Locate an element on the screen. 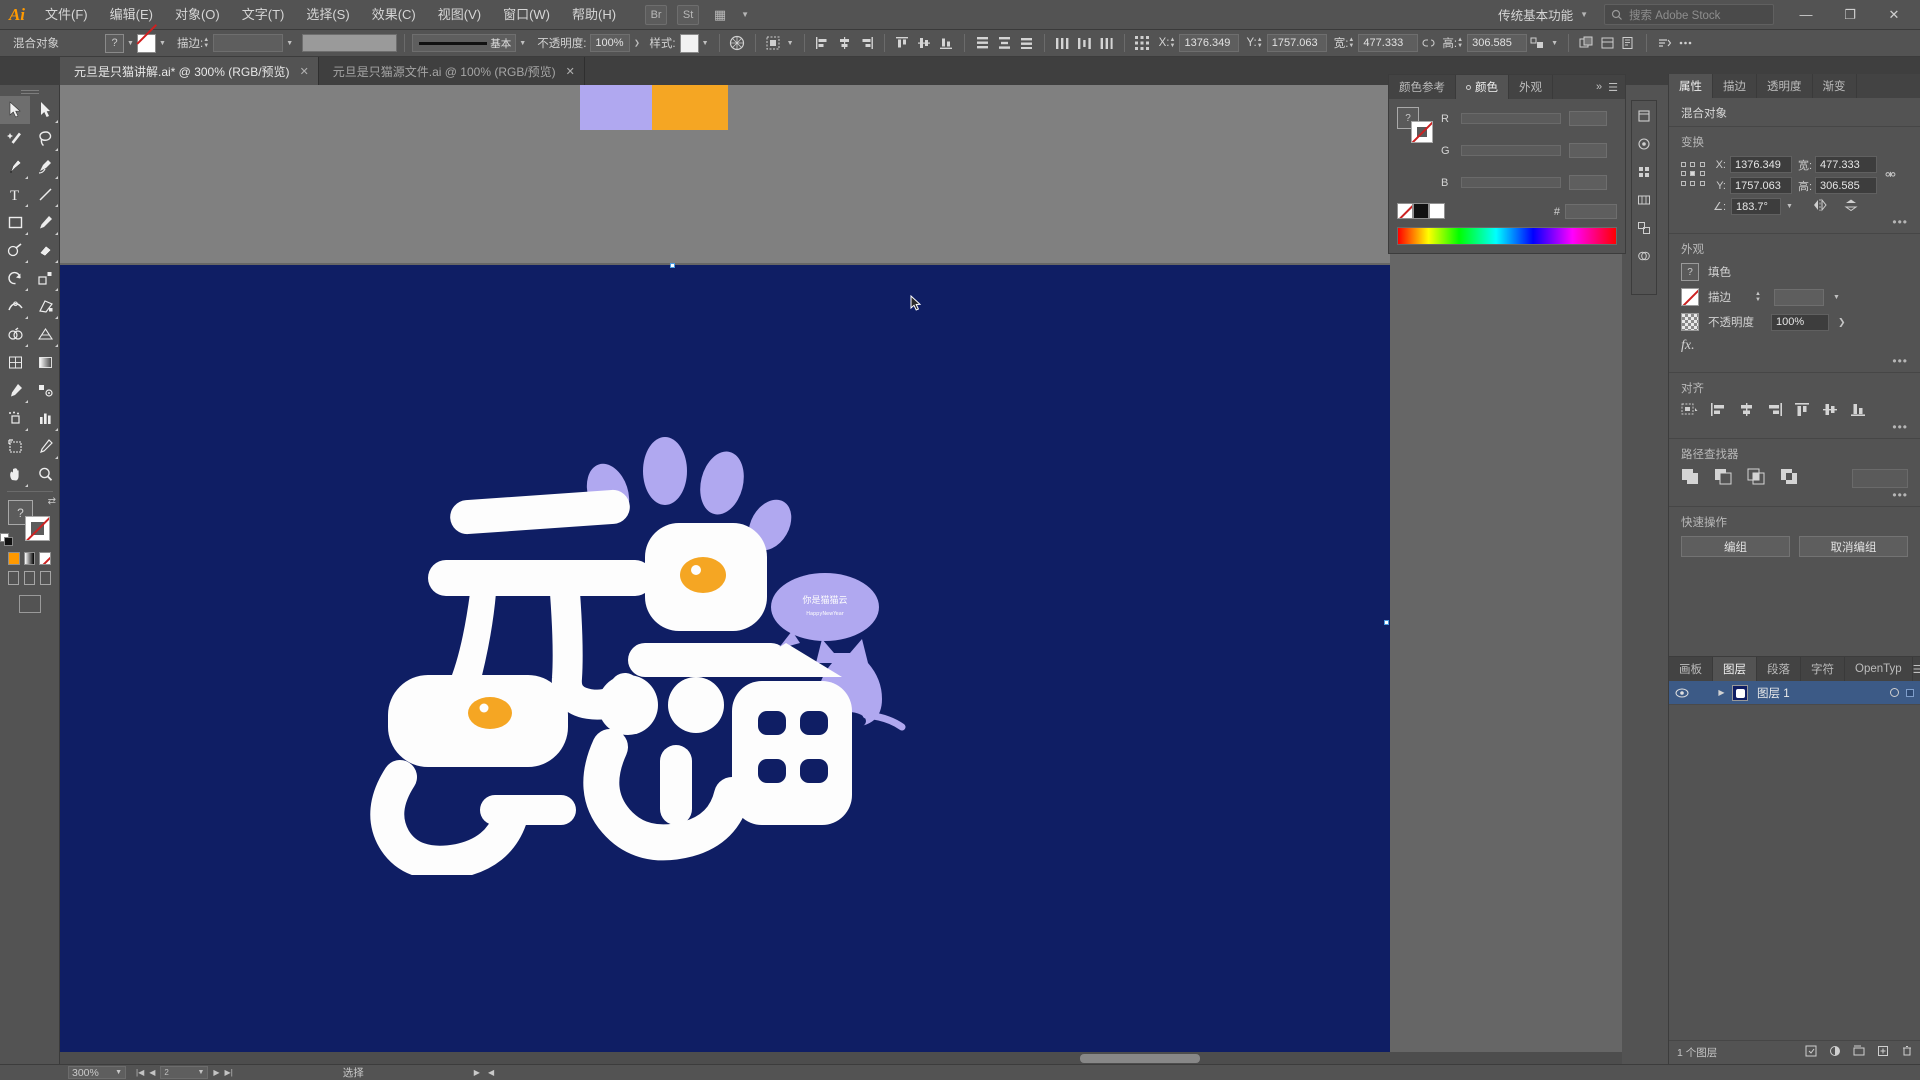 The image size is (1920, 1080). menu-window: 窗口(W) is located at coordinates (526, 15).